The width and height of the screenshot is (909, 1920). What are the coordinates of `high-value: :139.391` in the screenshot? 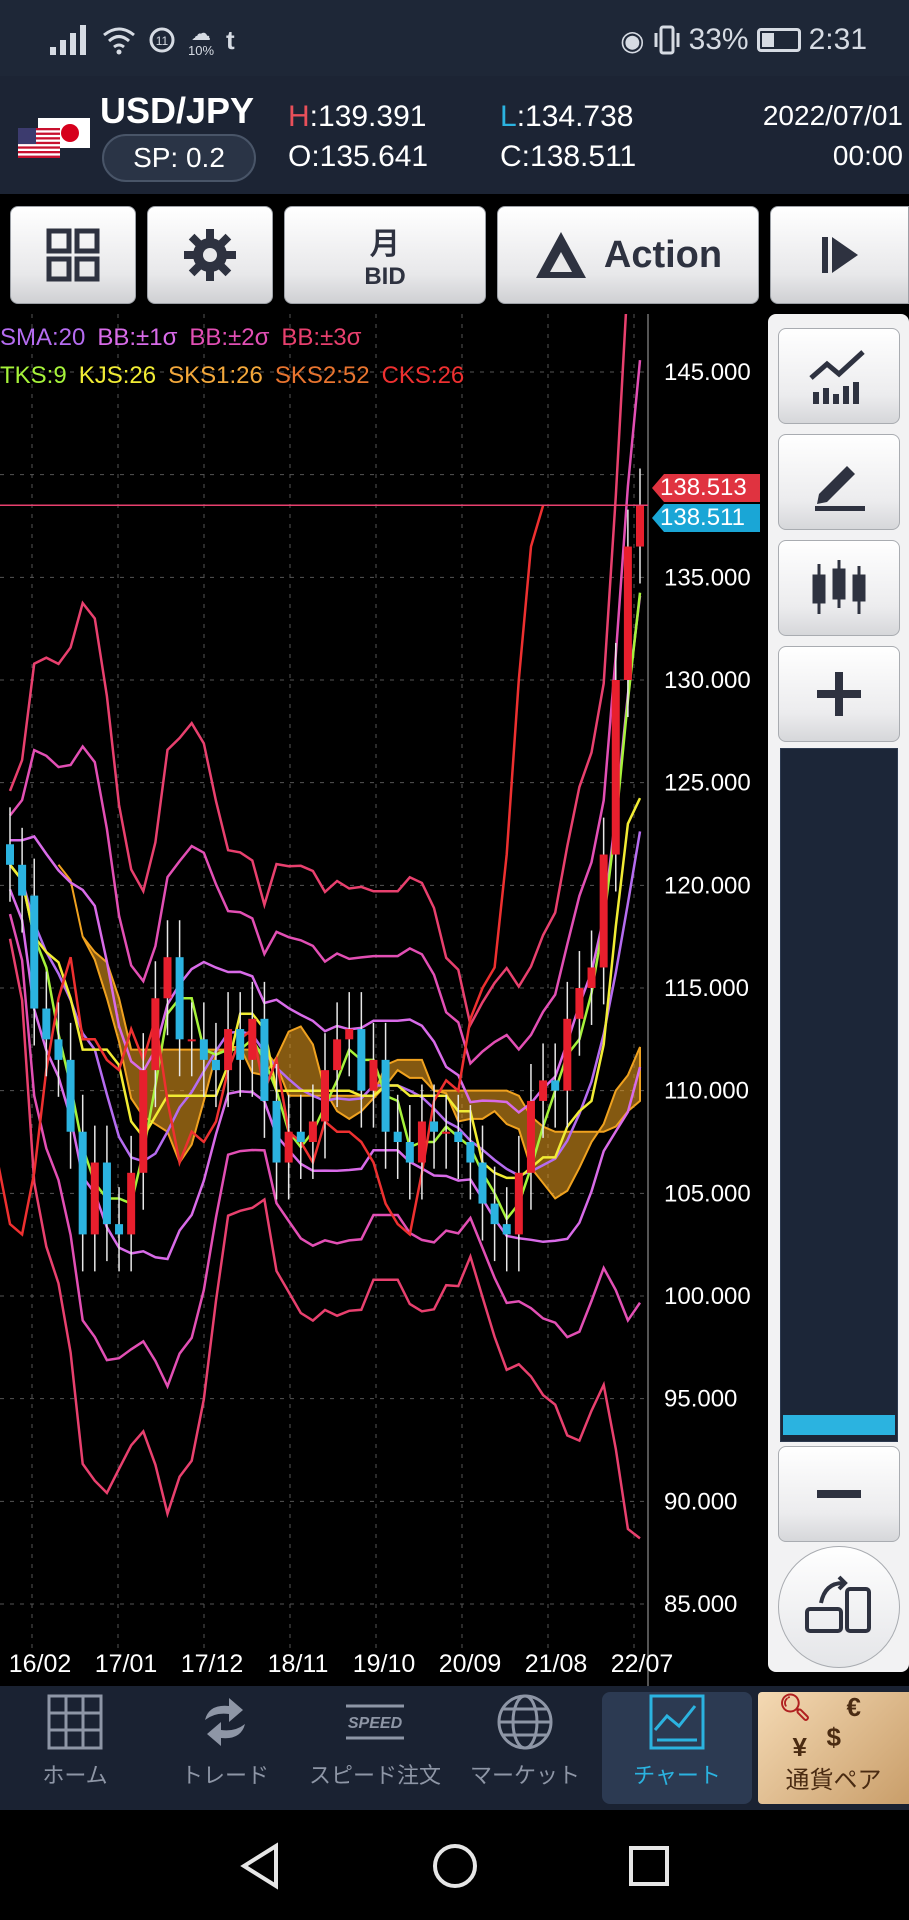 It's located at (368, 116).